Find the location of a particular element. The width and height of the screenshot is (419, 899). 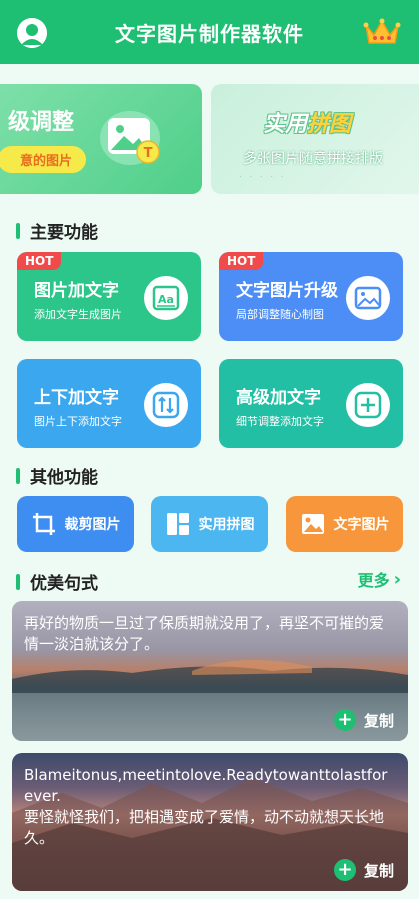

feature-subtitle: 局部调整随心制图 is located at coordinates (280, 314).